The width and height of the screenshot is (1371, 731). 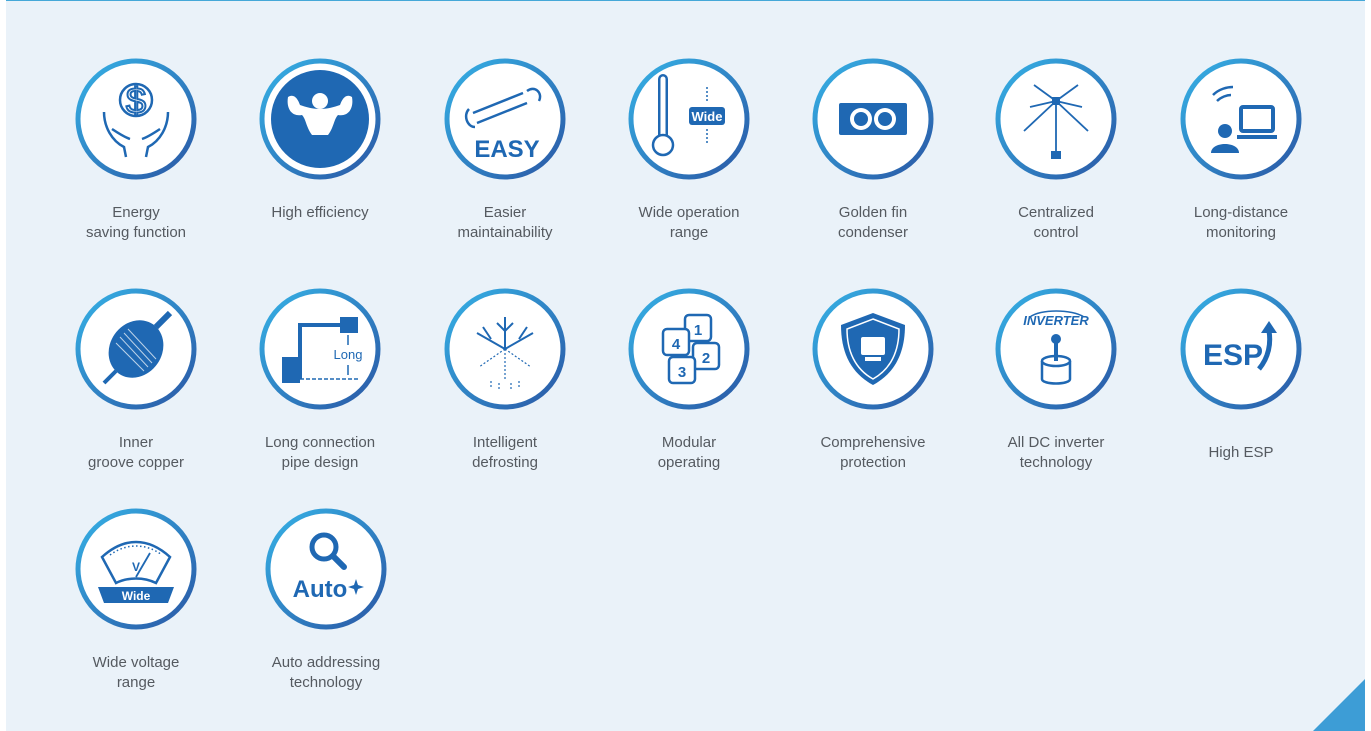 I want to click on svg-text: V, so click(x=136, y=567).